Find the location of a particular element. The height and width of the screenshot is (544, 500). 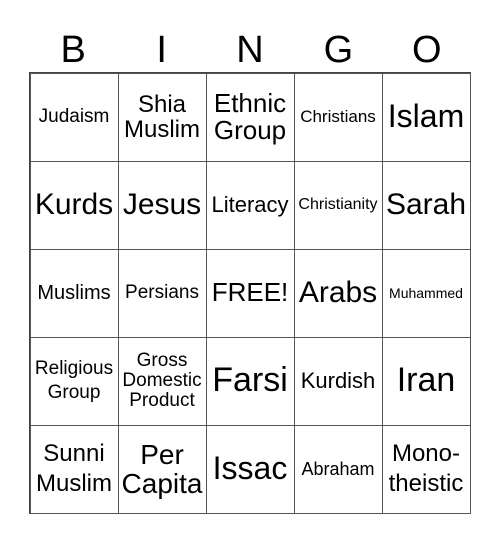

bingo-cell: Islam is located at coordinates (426, 117).